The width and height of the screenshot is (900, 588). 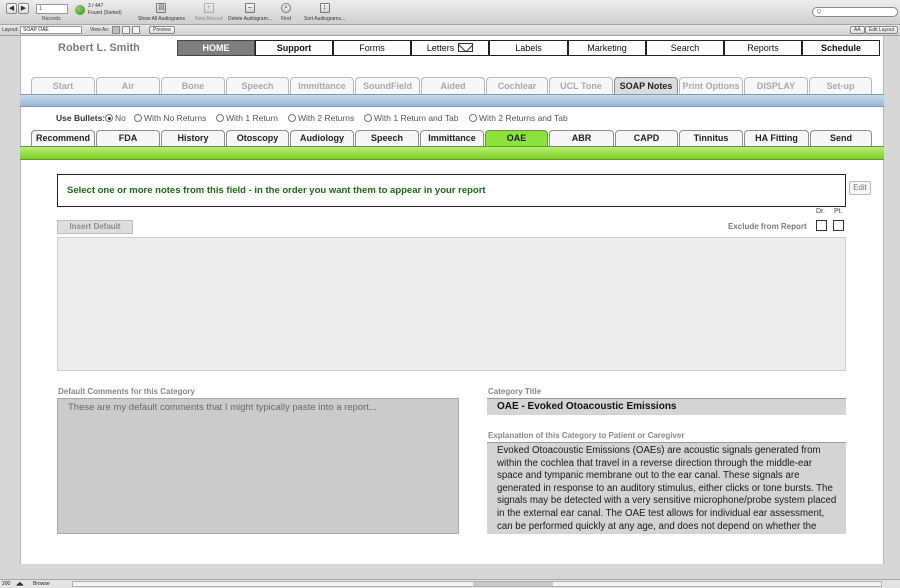 What do you see at coordinates (711, 85) in the screenshot?
I see `tab-print-options: Print Options` at bounding box center [711, 85].